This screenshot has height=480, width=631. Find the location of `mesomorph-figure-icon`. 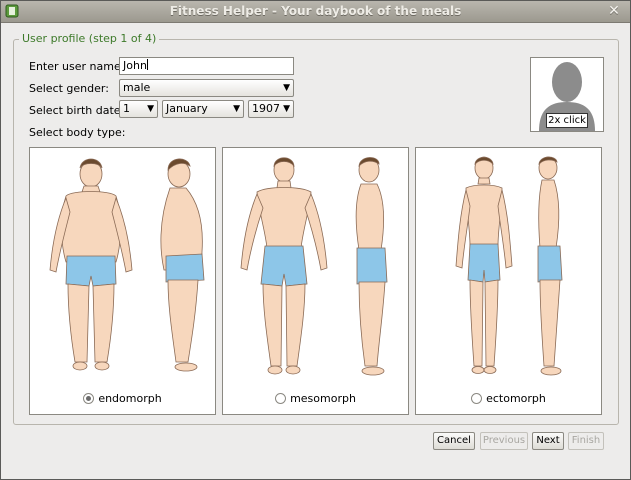

mesomorph-figure-icon is located at coordinates (314, 266).